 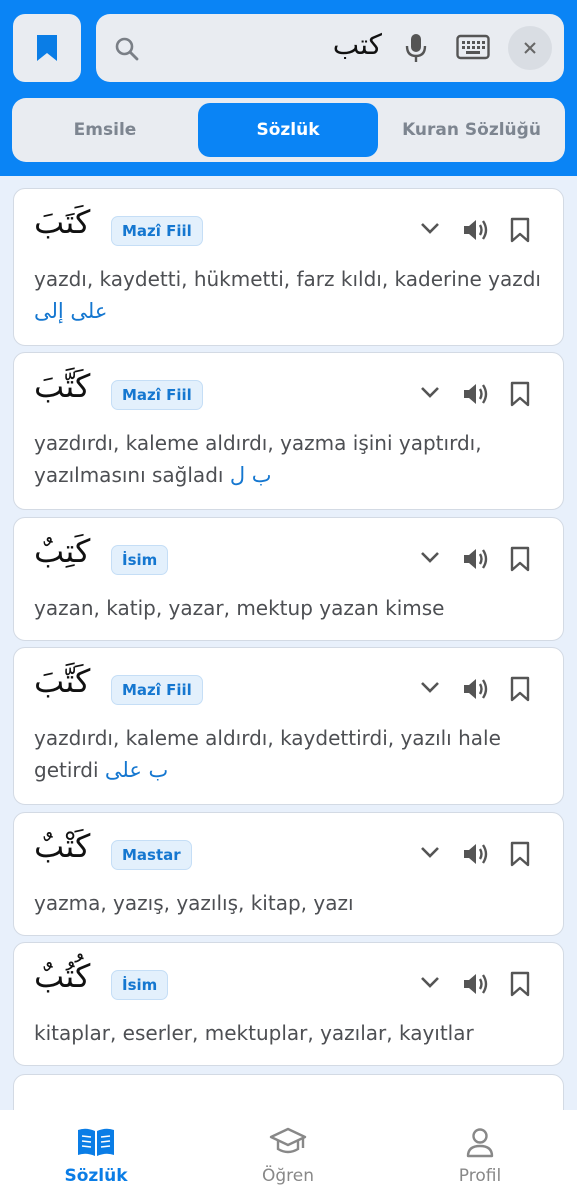 I want to click on word-type-badge: Mastar, so click(x=151, y=855).